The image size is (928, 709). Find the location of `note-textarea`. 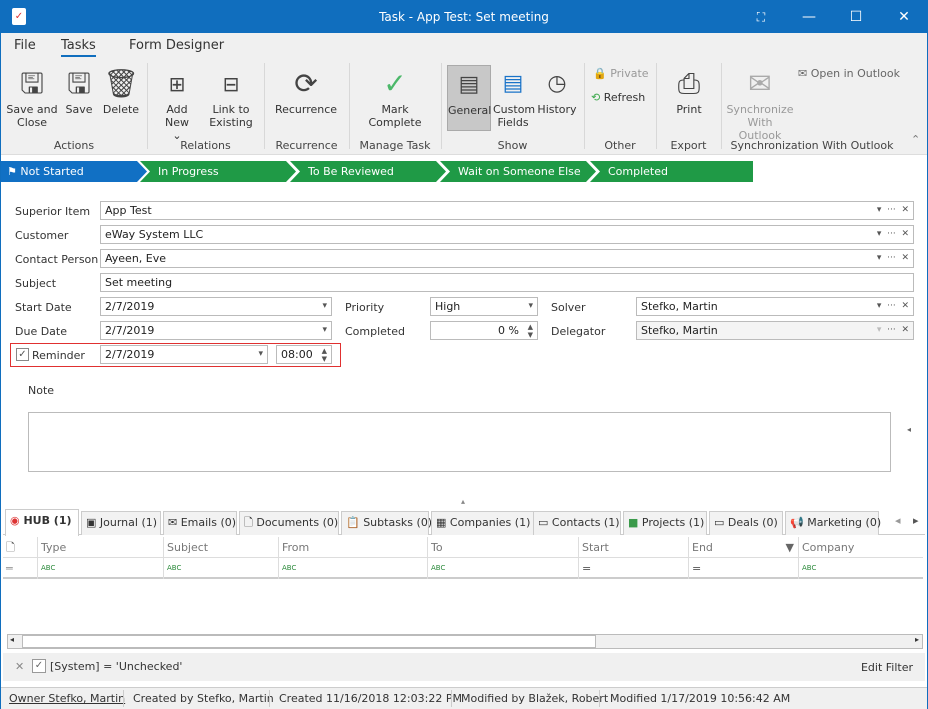

note-textarea is located at coordinates (459, 442).